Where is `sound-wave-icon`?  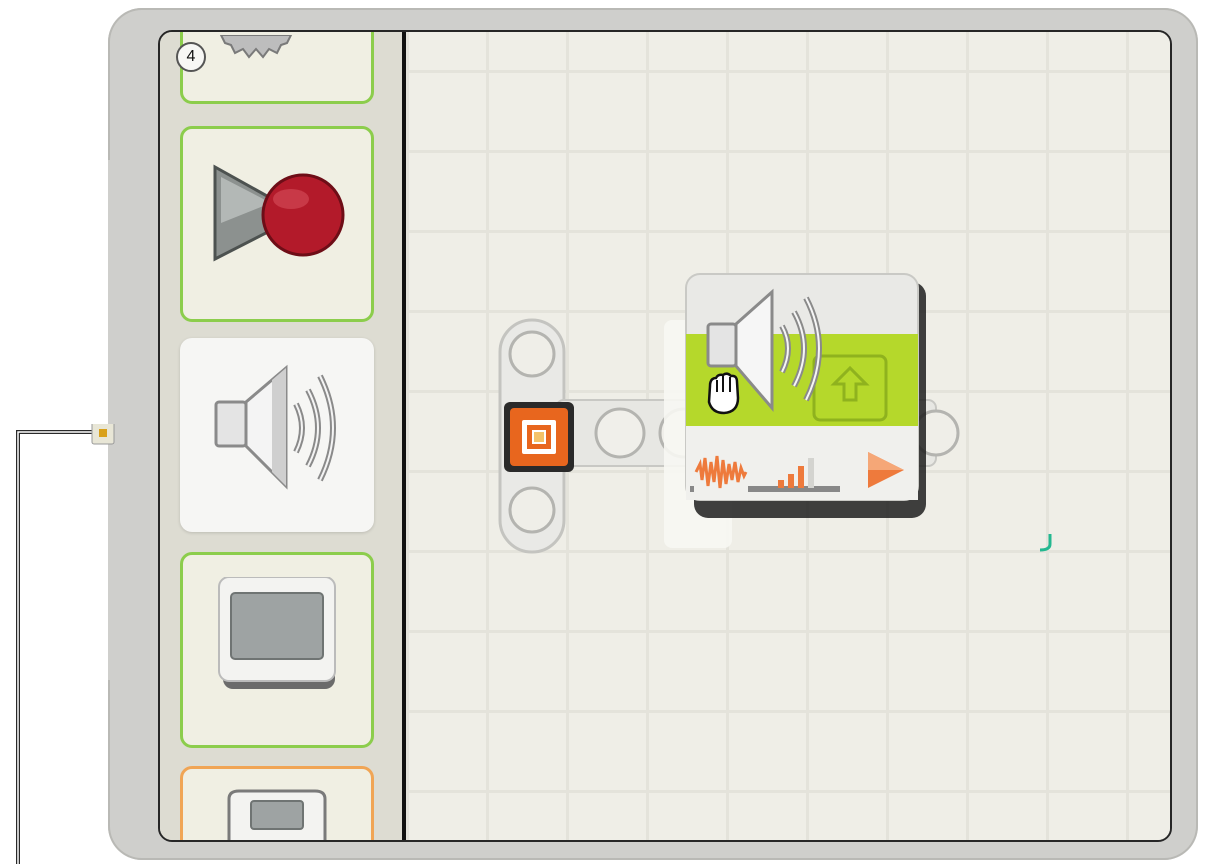
sound-wave-icon is located at coordinates (721, 472).